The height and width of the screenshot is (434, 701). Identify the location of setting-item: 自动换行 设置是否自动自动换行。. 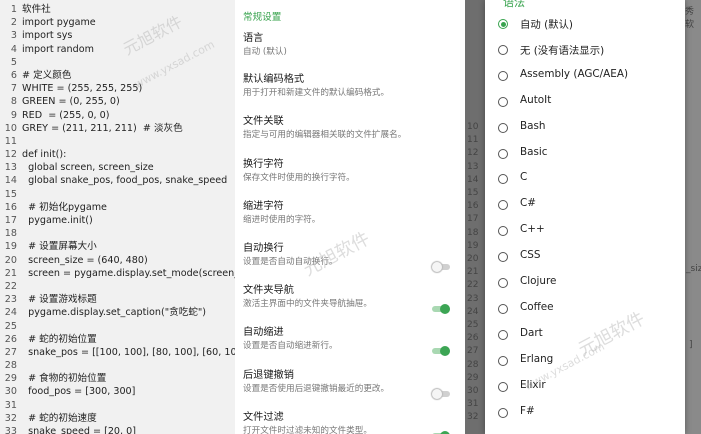
(350, 257).